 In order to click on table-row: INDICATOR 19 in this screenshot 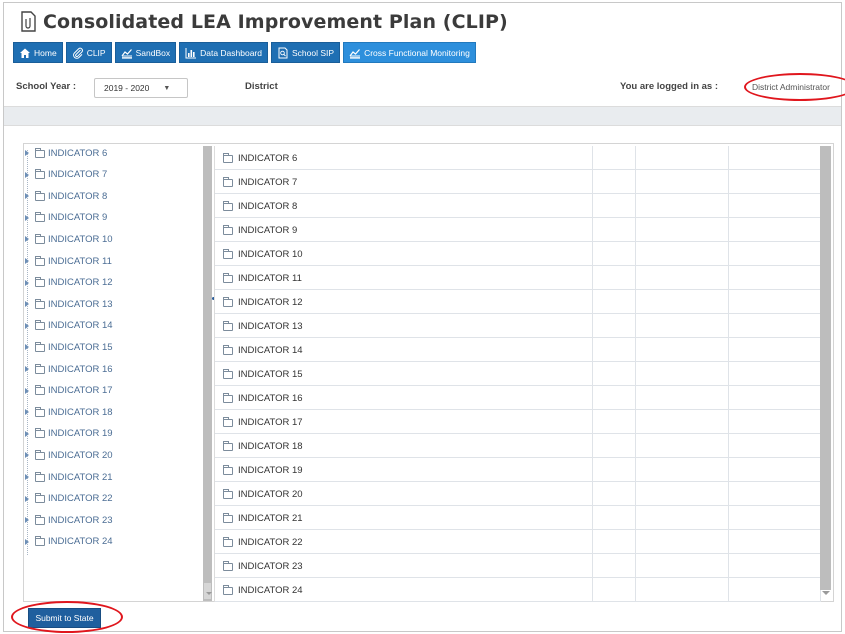, I will do `click(518, 470)`.